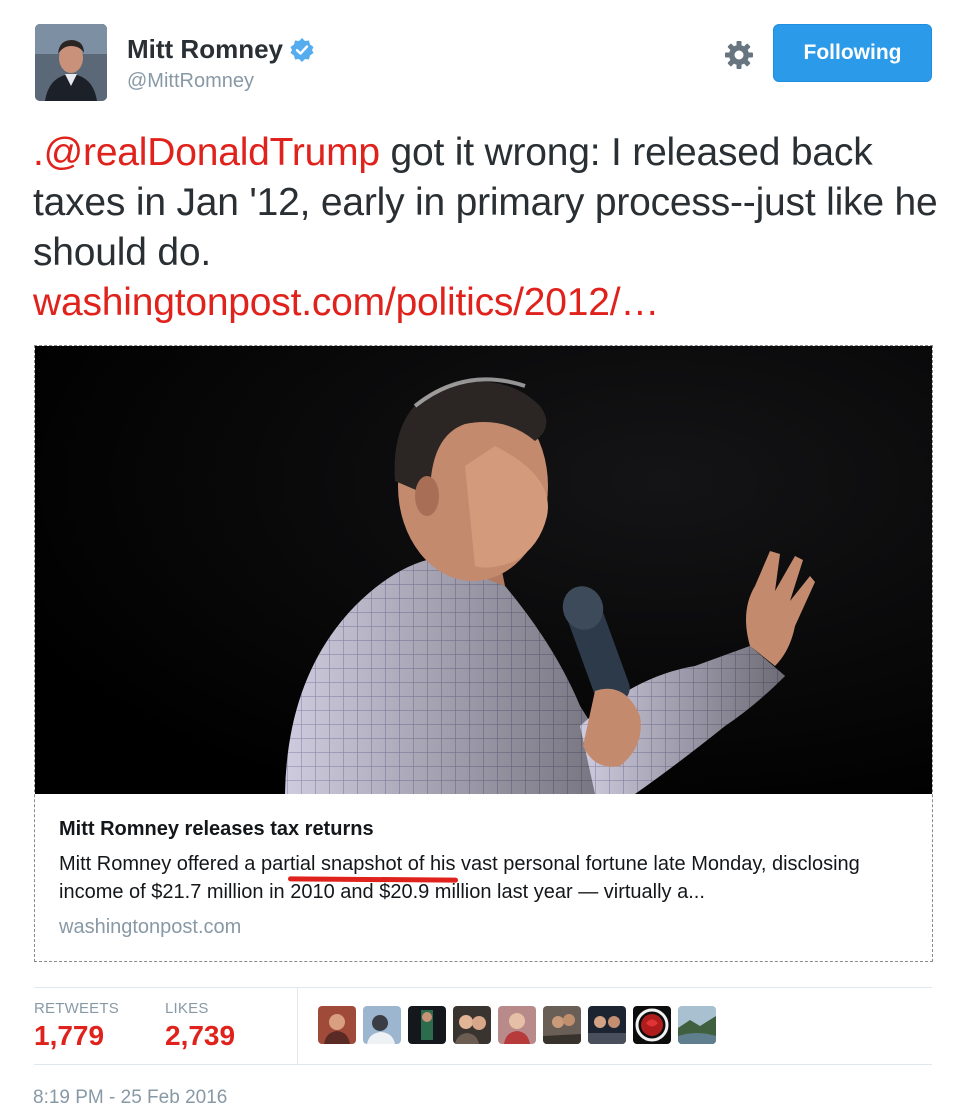 This screenshot has height=1108, width=980. Describe the element at coordinates (852, 53) in the screenshot. I see `following-button: Following` at that location.